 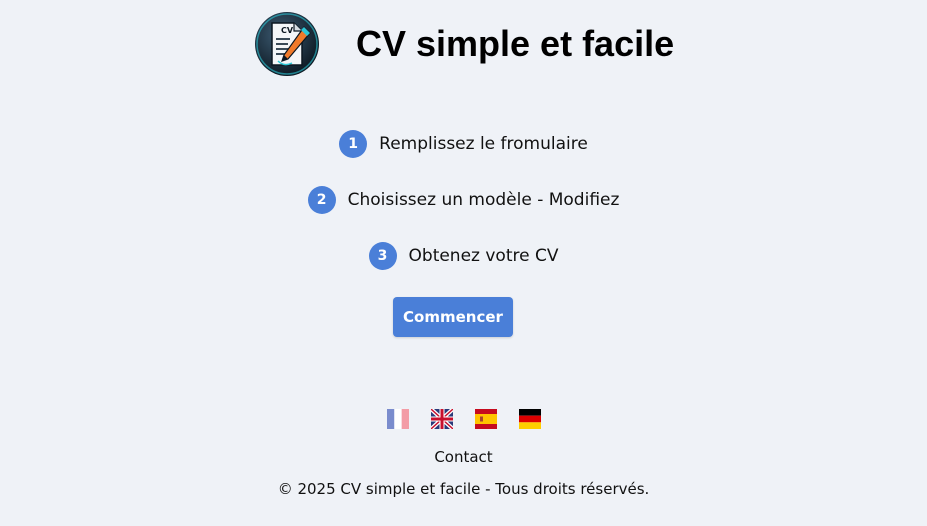 What do you see at coordinates (287, 30) in the screenshot?
I see `svg-text: CV` at bounding box center [287, 30].